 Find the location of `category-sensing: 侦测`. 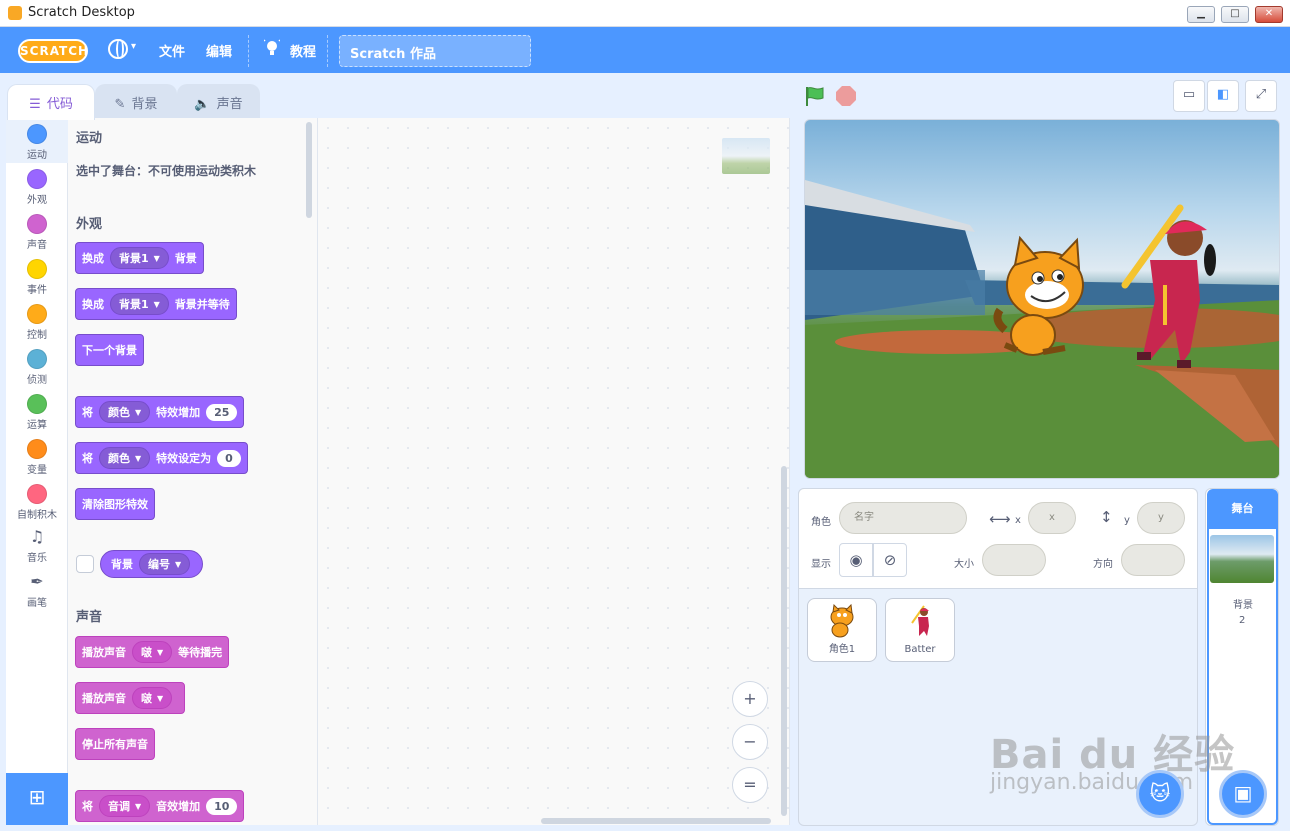

category-sensing: 侦测 is located at coordinates (37, 365).